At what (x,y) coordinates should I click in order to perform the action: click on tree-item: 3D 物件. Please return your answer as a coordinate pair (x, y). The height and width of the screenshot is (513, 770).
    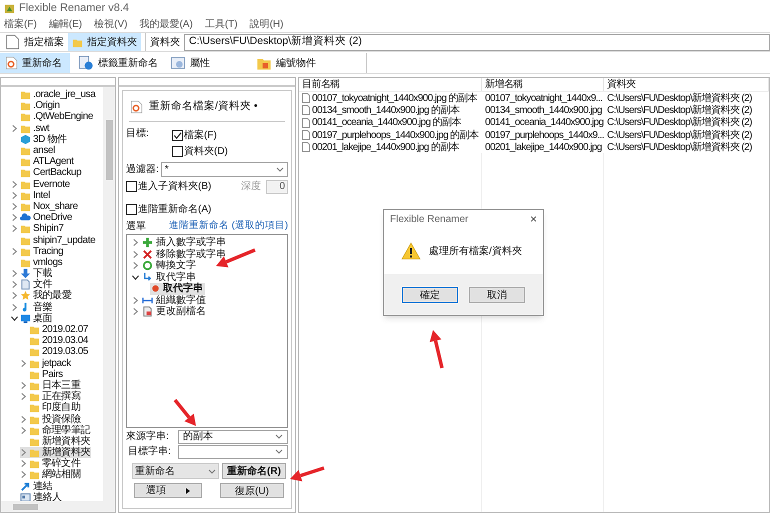
    Looking at the image, I should click on (57, 139).